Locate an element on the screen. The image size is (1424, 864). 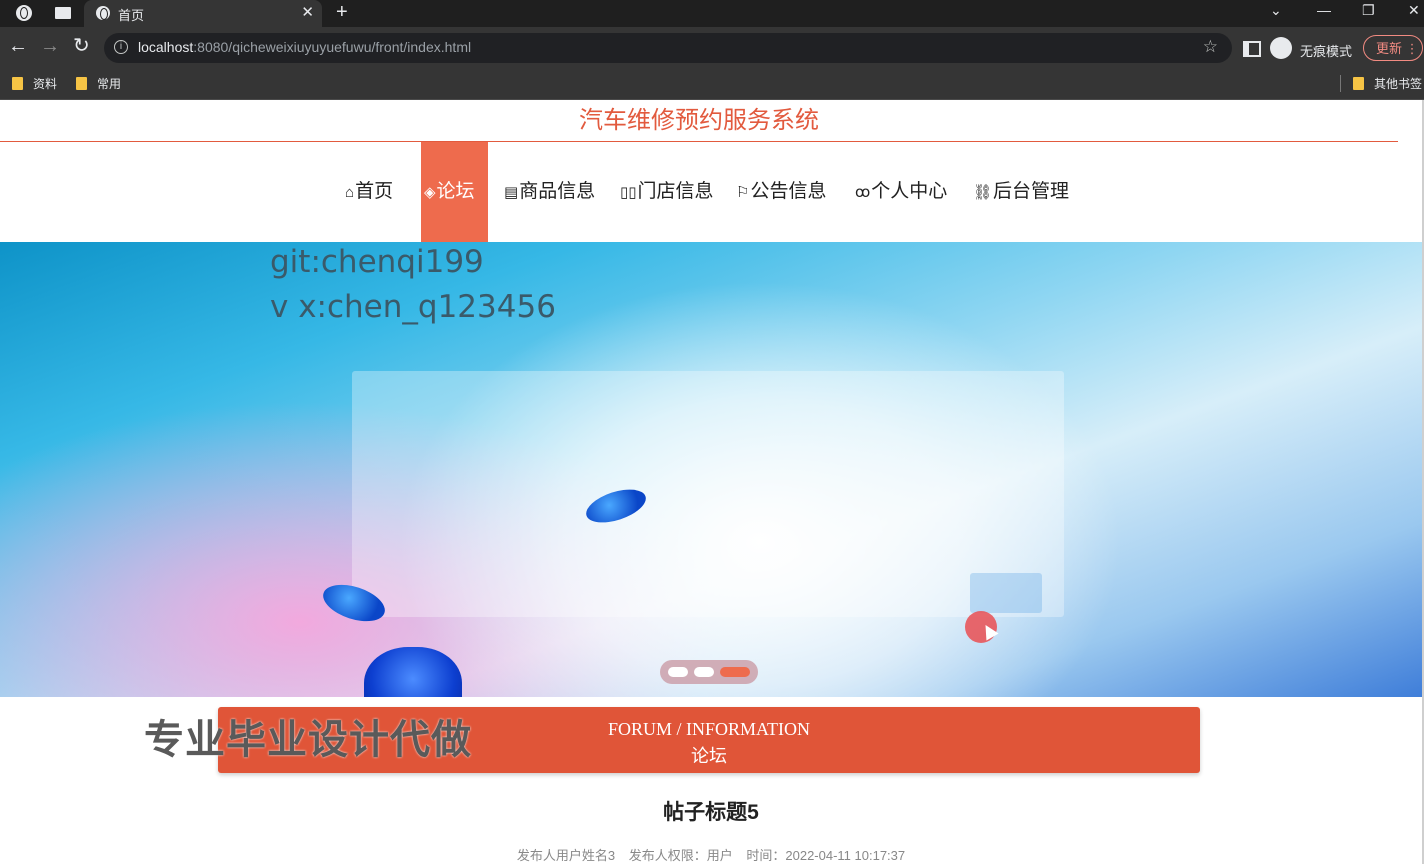
update-button: 更新 ⋮ is located at coordinates (1393, 48).